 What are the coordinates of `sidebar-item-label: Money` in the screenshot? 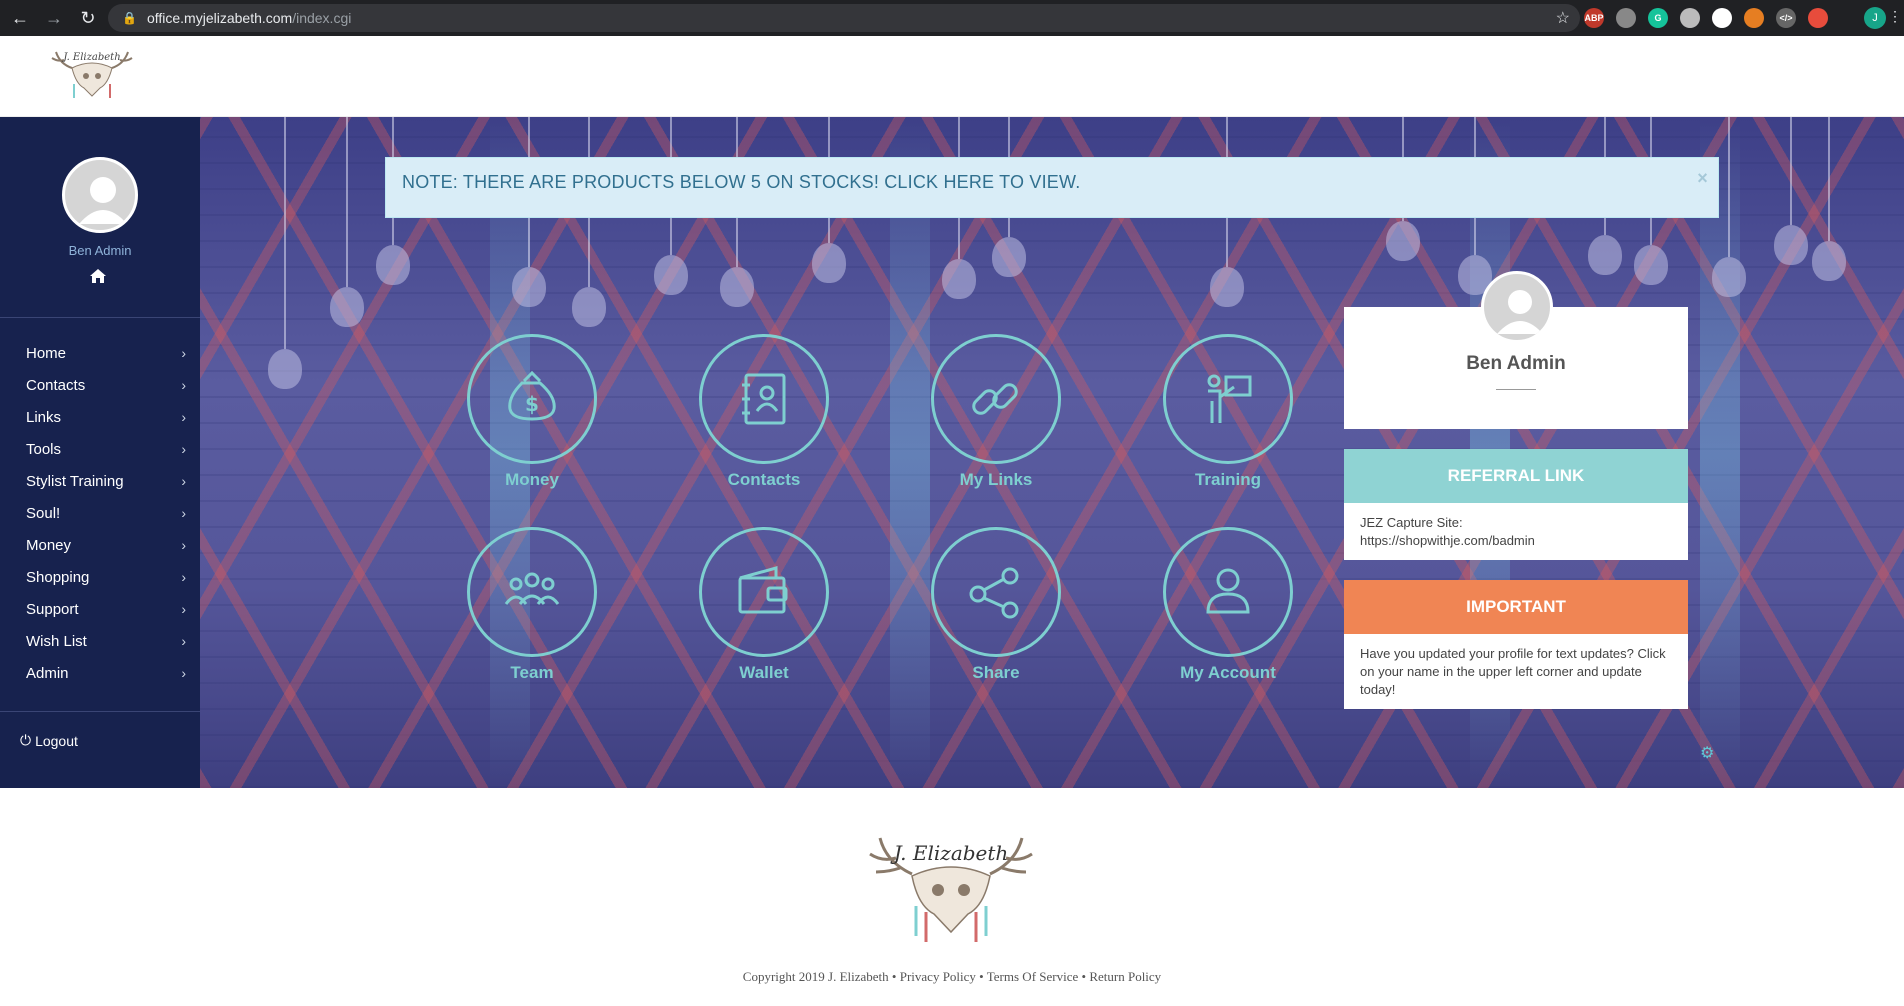 It's located at (49, 545).